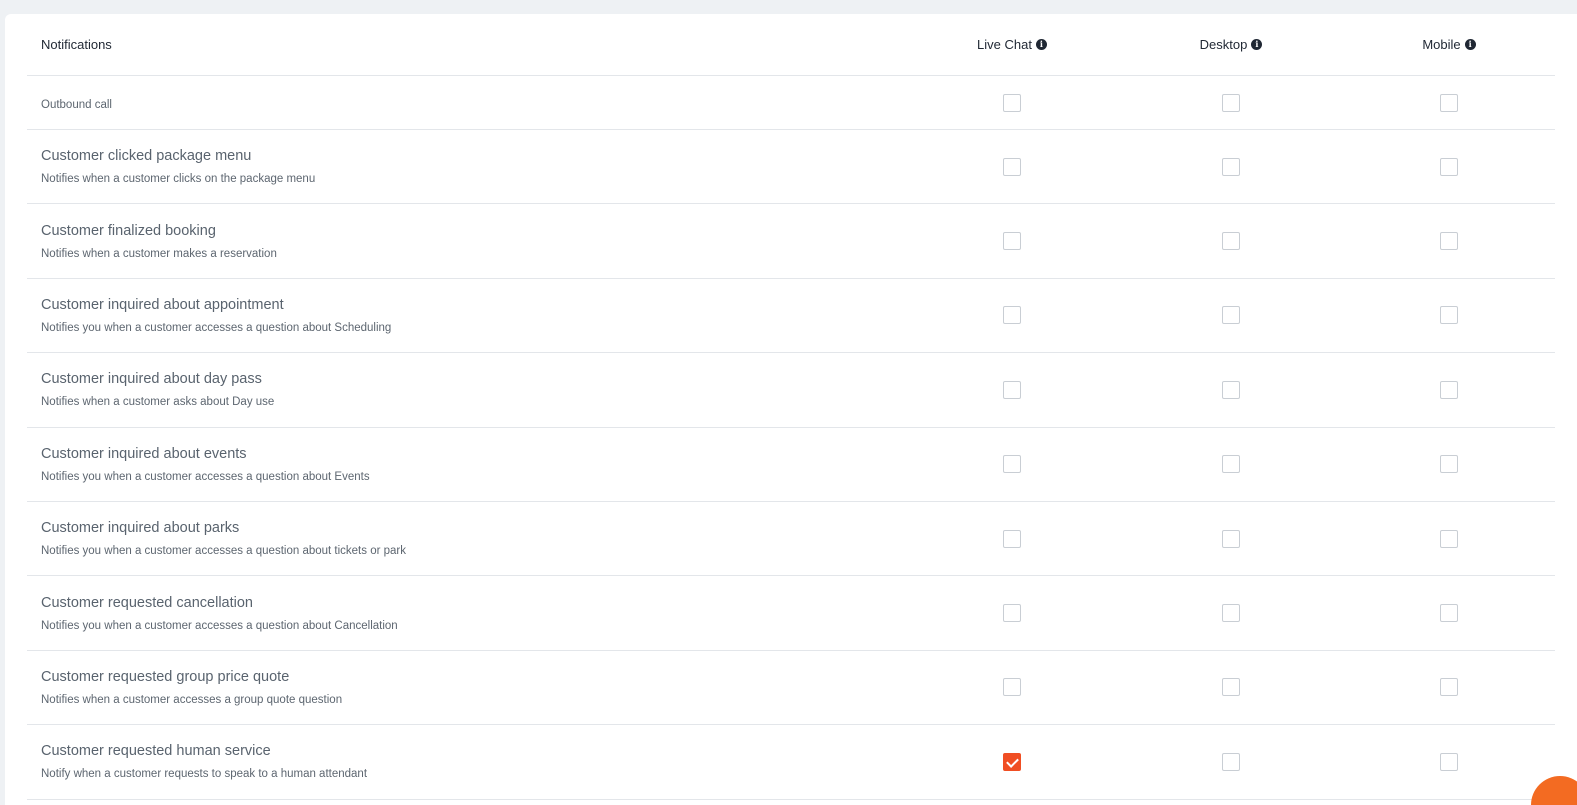 The height and width of the screenshot is (805, 1577). Describe the element at coordinates (128, 230) in the screenshot. I see `notification-title: Customer finalized booking` at that location.